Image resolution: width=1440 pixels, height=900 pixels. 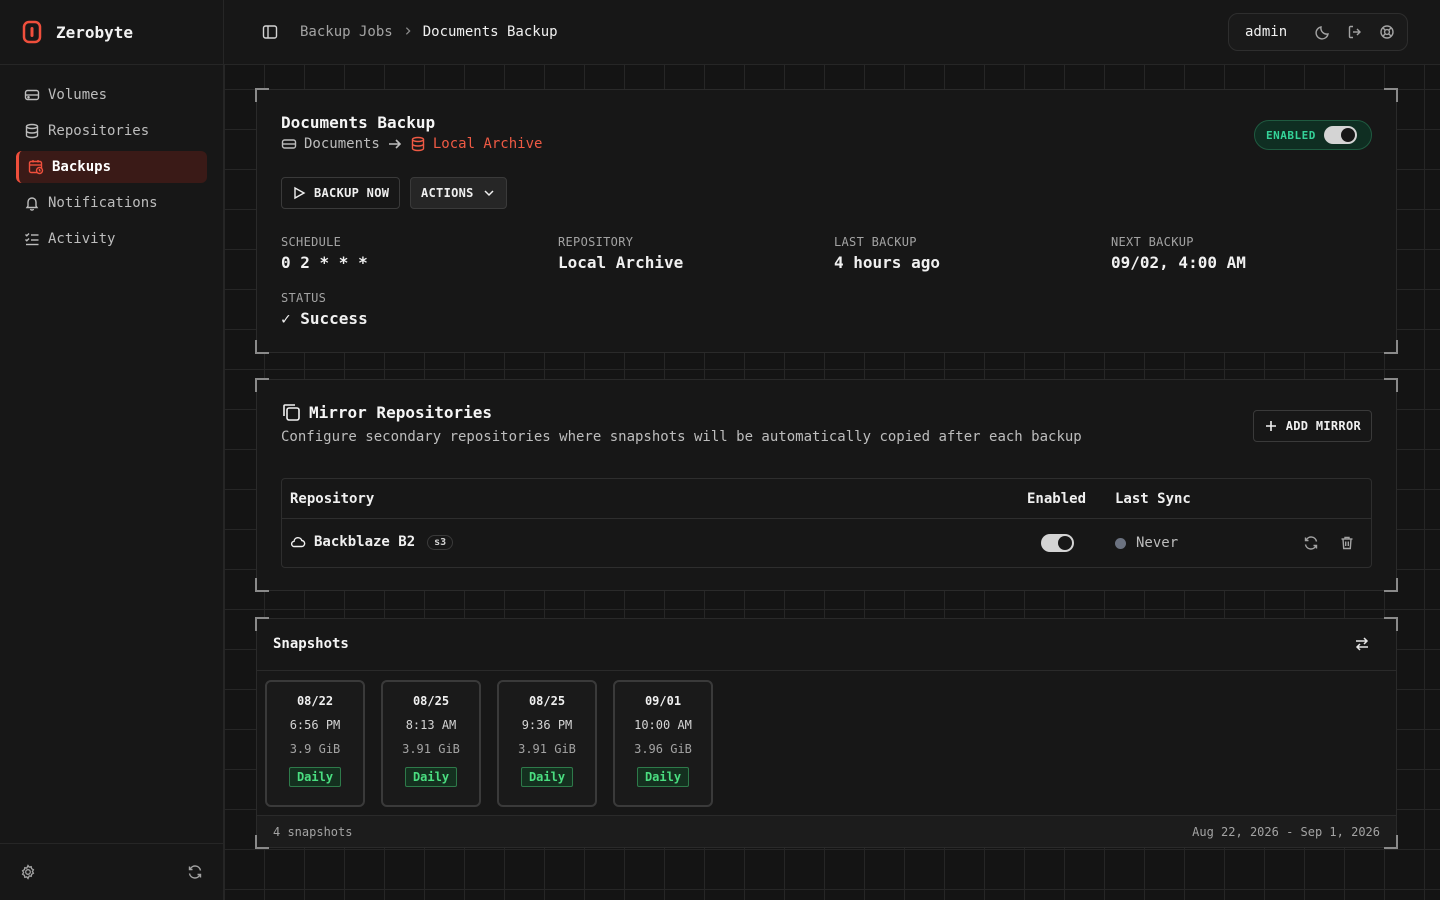 I want to click on snapshot-time: 6:56 PM, so click(x=315, y=725).